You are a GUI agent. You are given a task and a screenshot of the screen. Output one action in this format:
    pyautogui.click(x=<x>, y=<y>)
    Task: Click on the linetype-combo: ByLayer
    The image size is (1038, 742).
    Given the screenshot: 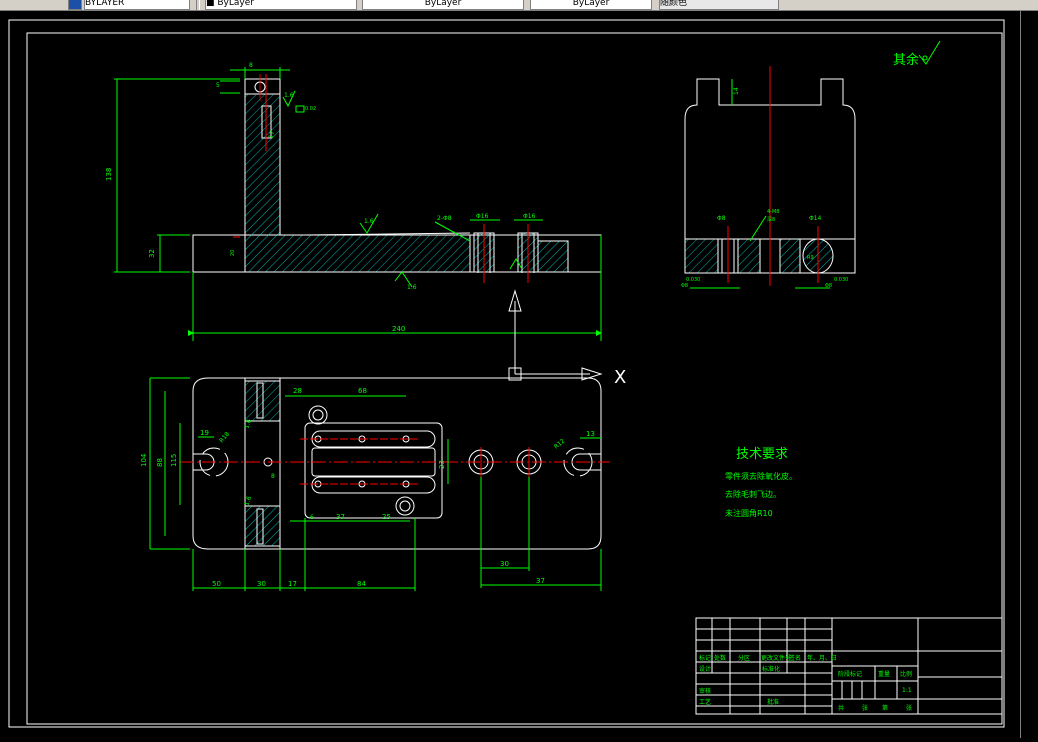 What is the action you would take?
    pyautogui.click(x=443, y=5)
    